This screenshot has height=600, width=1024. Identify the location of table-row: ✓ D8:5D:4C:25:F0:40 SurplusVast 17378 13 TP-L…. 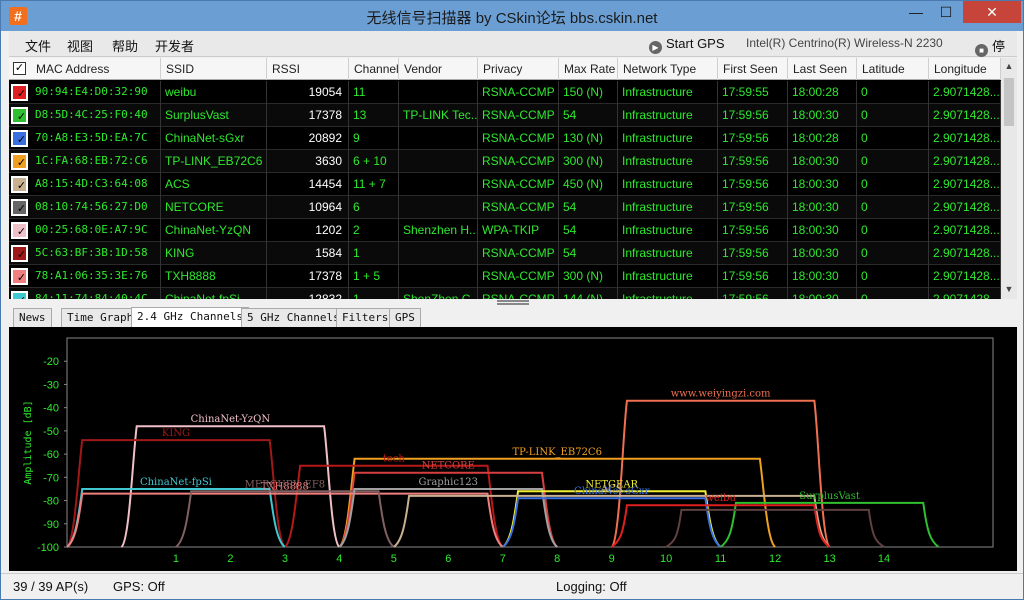
(505, 115).